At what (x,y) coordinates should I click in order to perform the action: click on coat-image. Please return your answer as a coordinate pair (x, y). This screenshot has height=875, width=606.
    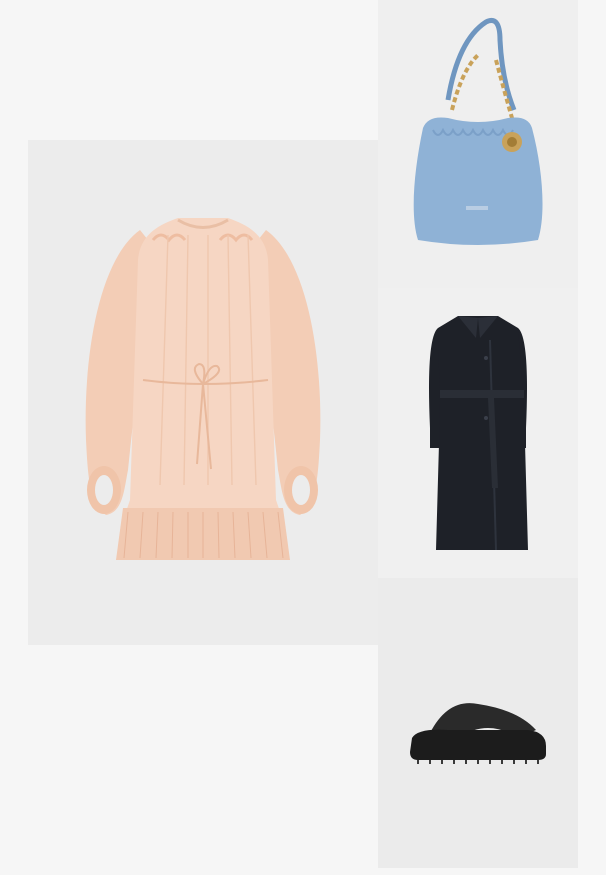
    Looking at the image, I should click on (478, 433).